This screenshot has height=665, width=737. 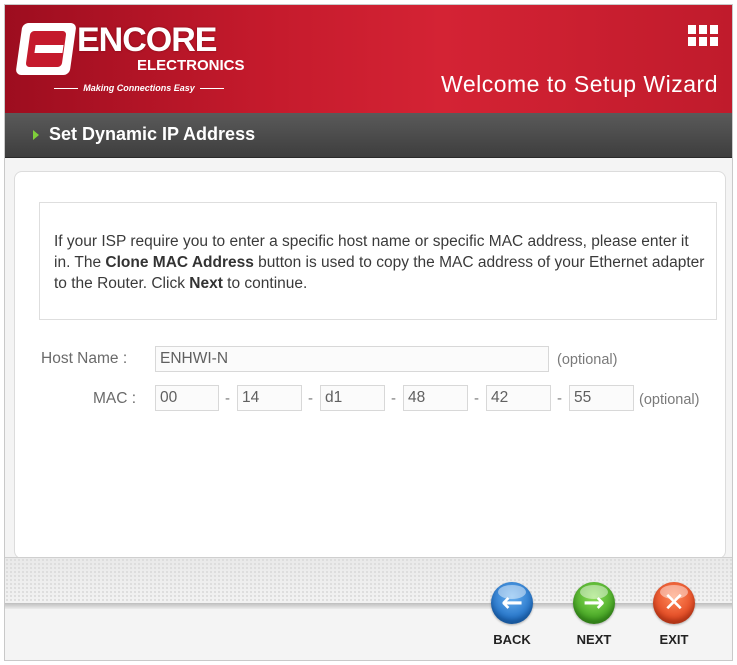 What do you see at coordinates (594, 603) in the screenshot?
I see `next-arrow-icon: →` at bounding box center [594, 603].